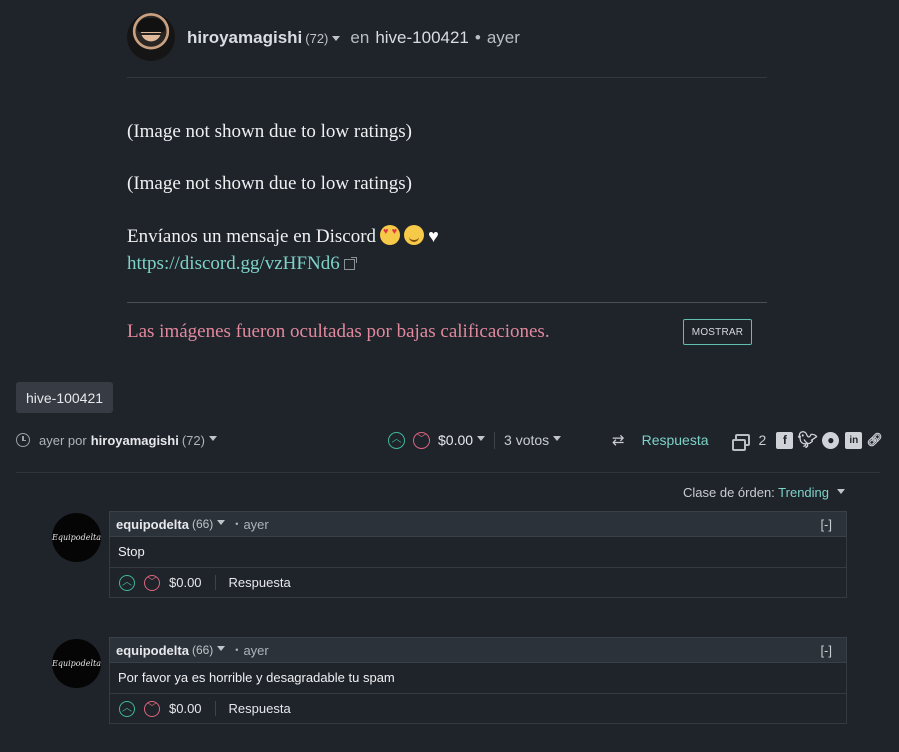 This screenshot has height=752, width=899. I want to click on author-dropdown-icon, so click(336, 38).